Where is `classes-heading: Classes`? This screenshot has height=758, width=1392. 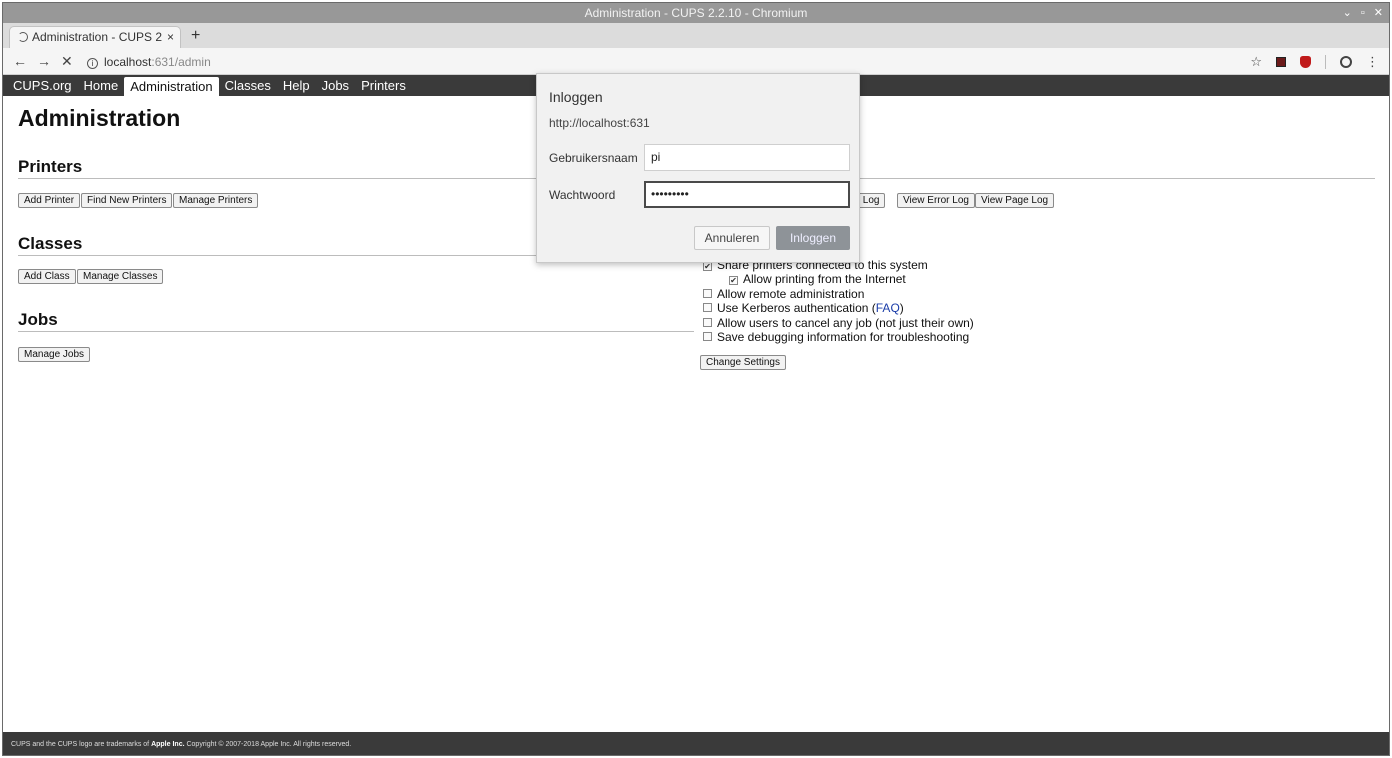
classes-heading: Classes is located at coordinates (50, 243).